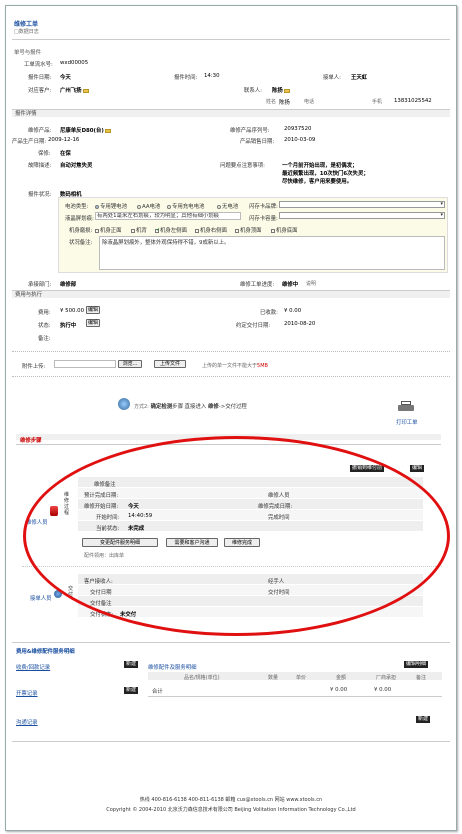 Image resolution: width=462 pixels, height=834 pixels. Describe the element at coordinates (41, 599) in the screenshot. I see `delivery-person-caption: 接单人员` at that location.